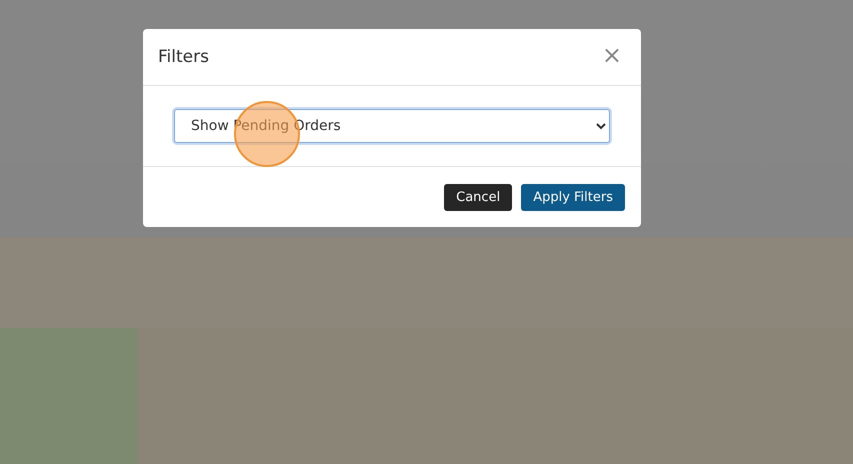  I want to click on dialog-title: Filters, so click(183, 57).